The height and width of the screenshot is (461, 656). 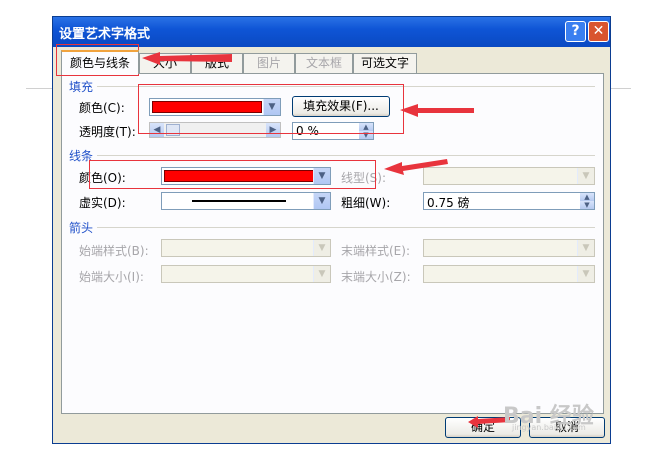 I want to click on tab-picture: 图片, so click(x=269, y=63).